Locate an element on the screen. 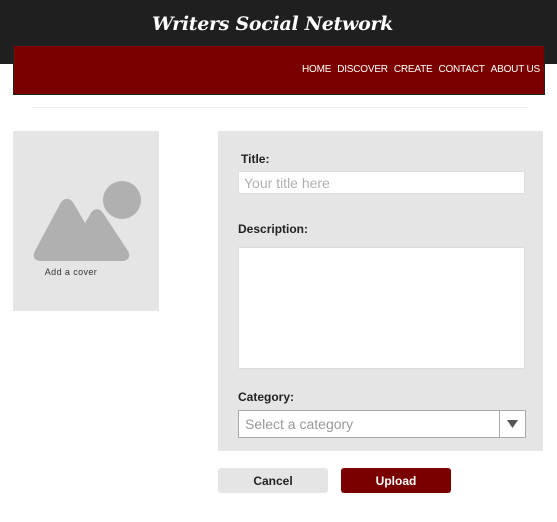 This screenshot has height=522, width=557. image-placeholder-icon is located at coordinates (87, 221).